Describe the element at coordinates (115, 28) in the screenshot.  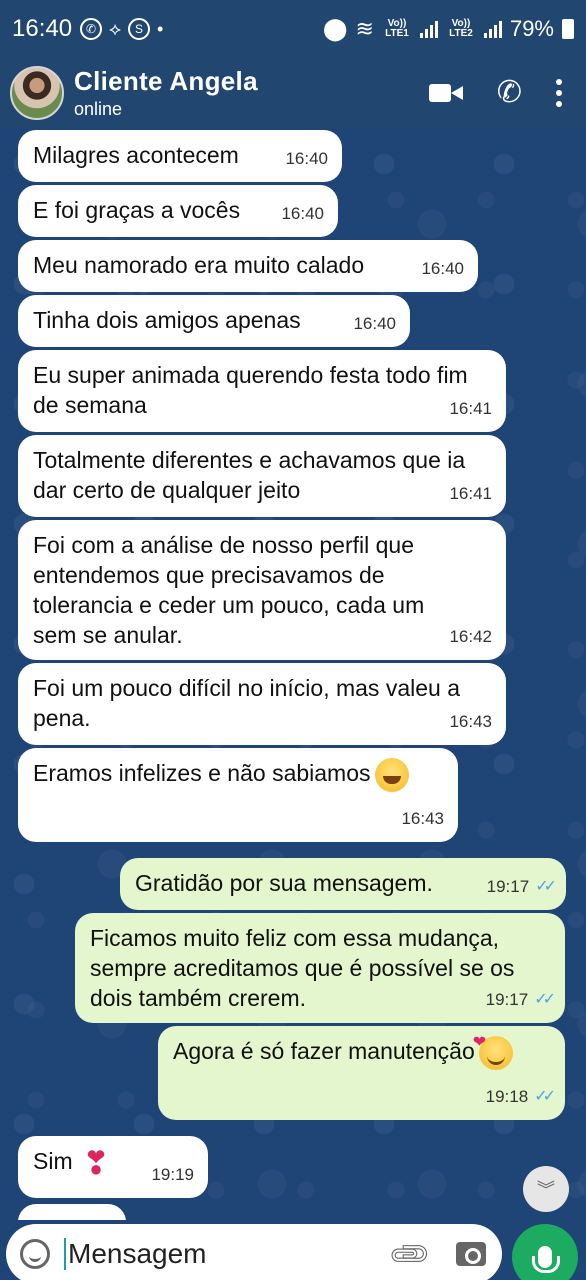
I see `location-notification-icon: ⟡` at that location.